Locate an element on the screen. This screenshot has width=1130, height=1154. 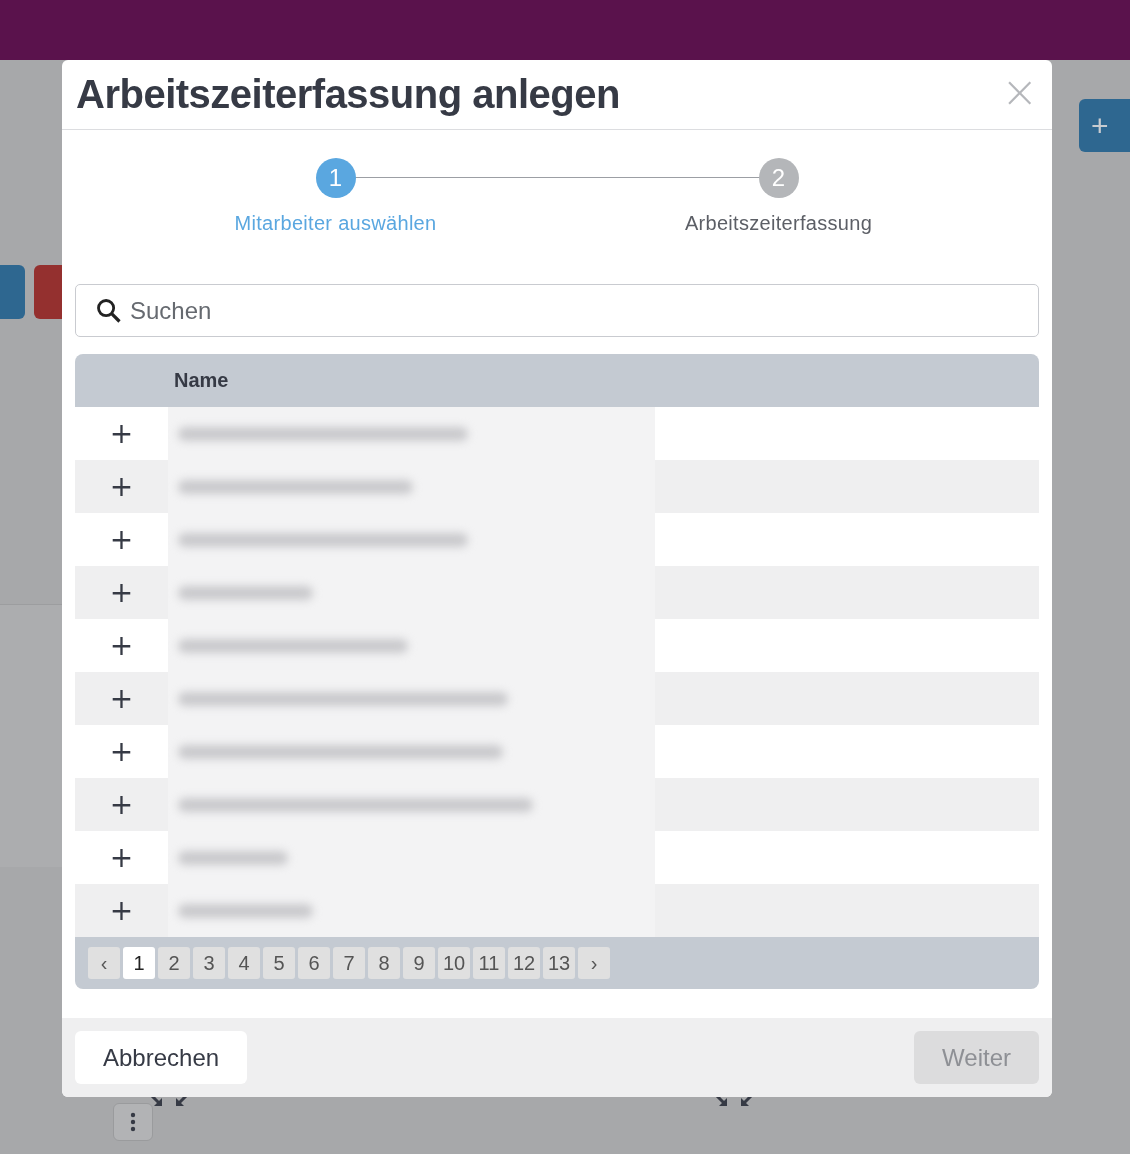
previous-page-button: ‹ is located at coordinates (104, 963).